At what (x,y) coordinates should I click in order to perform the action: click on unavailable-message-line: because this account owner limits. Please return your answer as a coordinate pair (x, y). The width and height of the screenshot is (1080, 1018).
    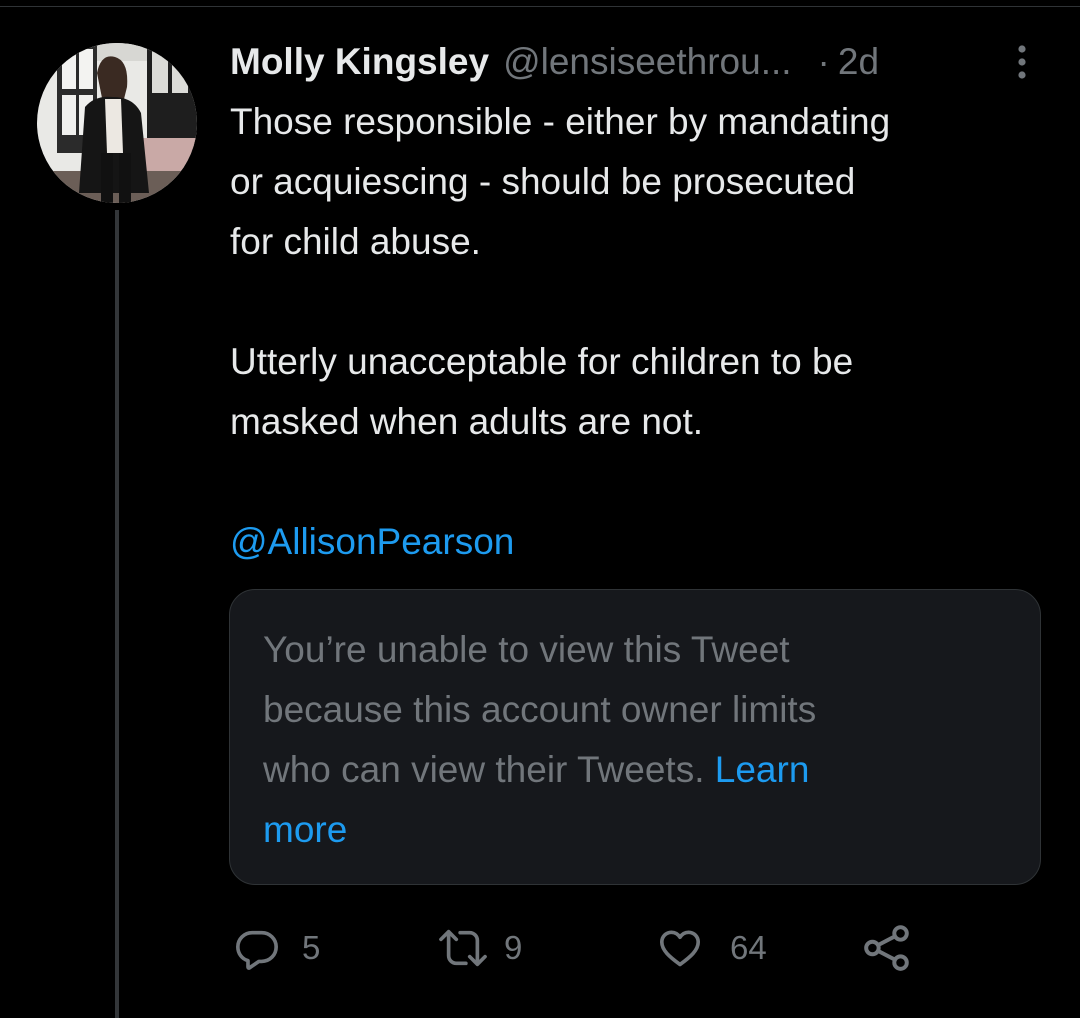
    Looking at the image, I should click on (540, 709).